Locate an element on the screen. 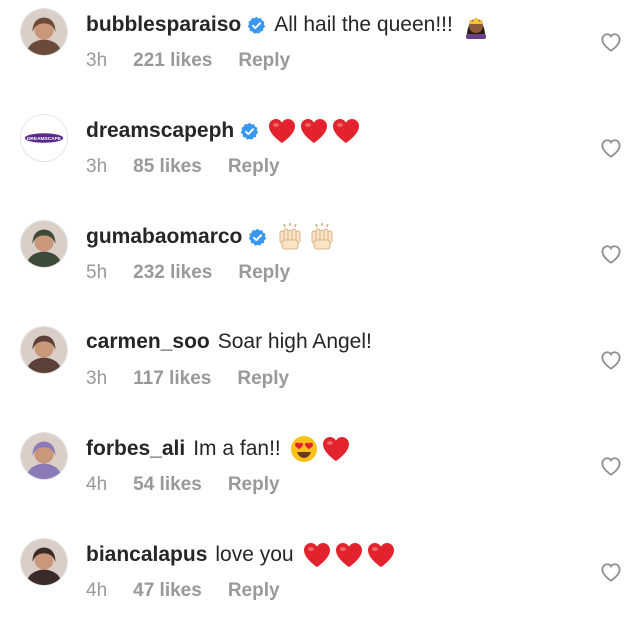 The height and width of the screenshot is (636, 640). likes-count-link: 232 likes is located at coordinates (172, 272).